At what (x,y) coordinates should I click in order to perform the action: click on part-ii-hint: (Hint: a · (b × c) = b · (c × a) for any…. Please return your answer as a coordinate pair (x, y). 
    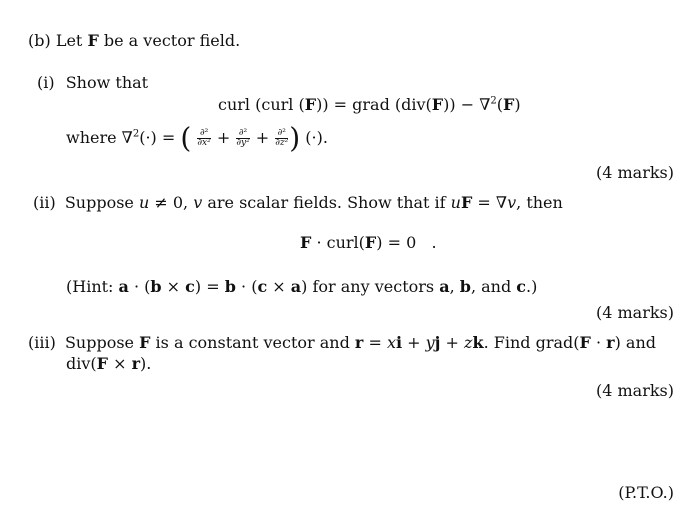
    Looking at the image, I should click on (302, 286).